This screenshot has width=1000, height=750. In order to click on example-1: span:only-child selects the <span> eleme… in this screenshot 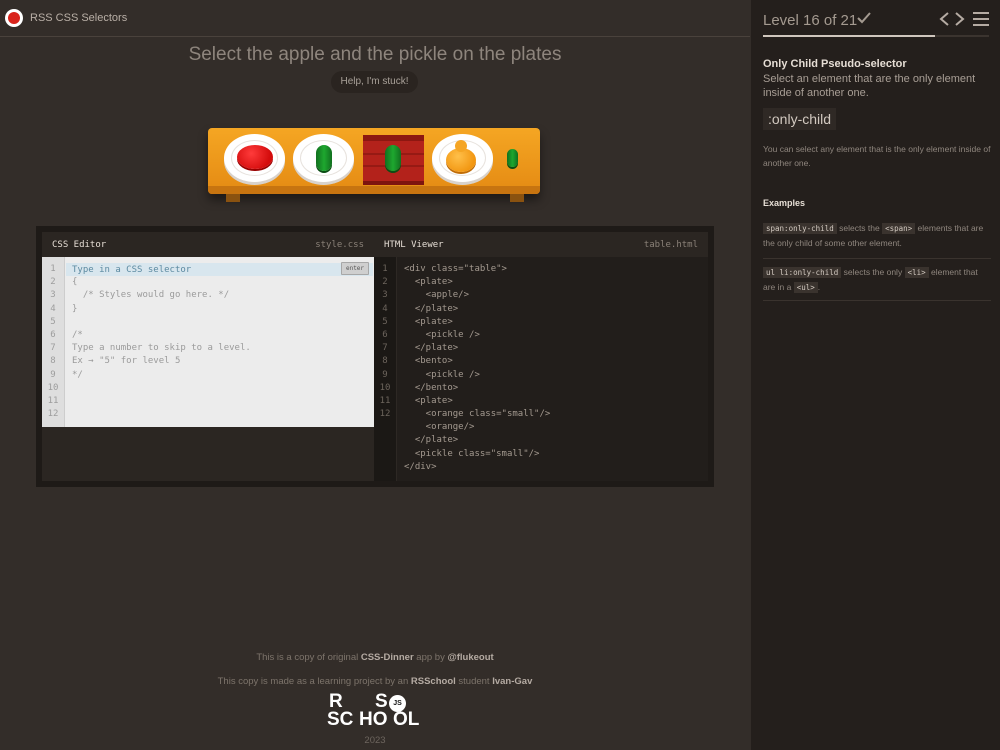, I will do `click(877, 236)`.